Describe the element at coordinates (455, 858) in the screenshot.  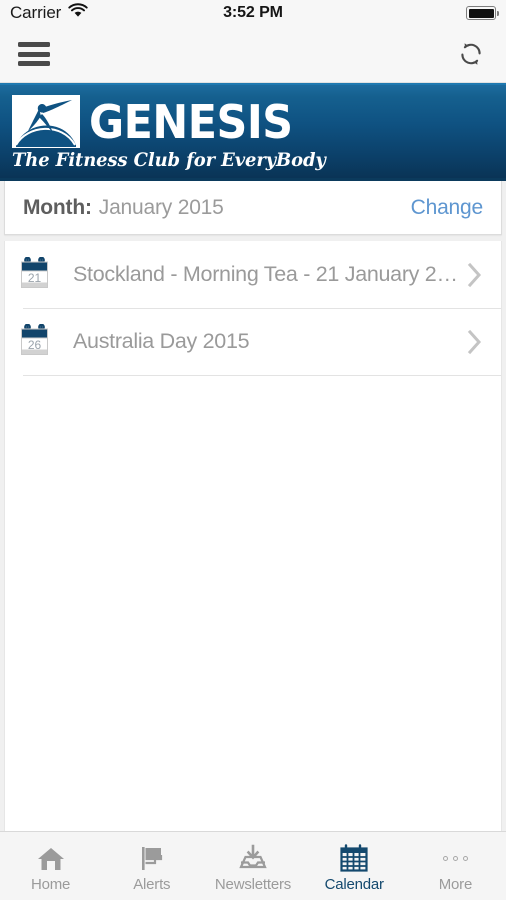
I see `ellipsis-icon` at that location.